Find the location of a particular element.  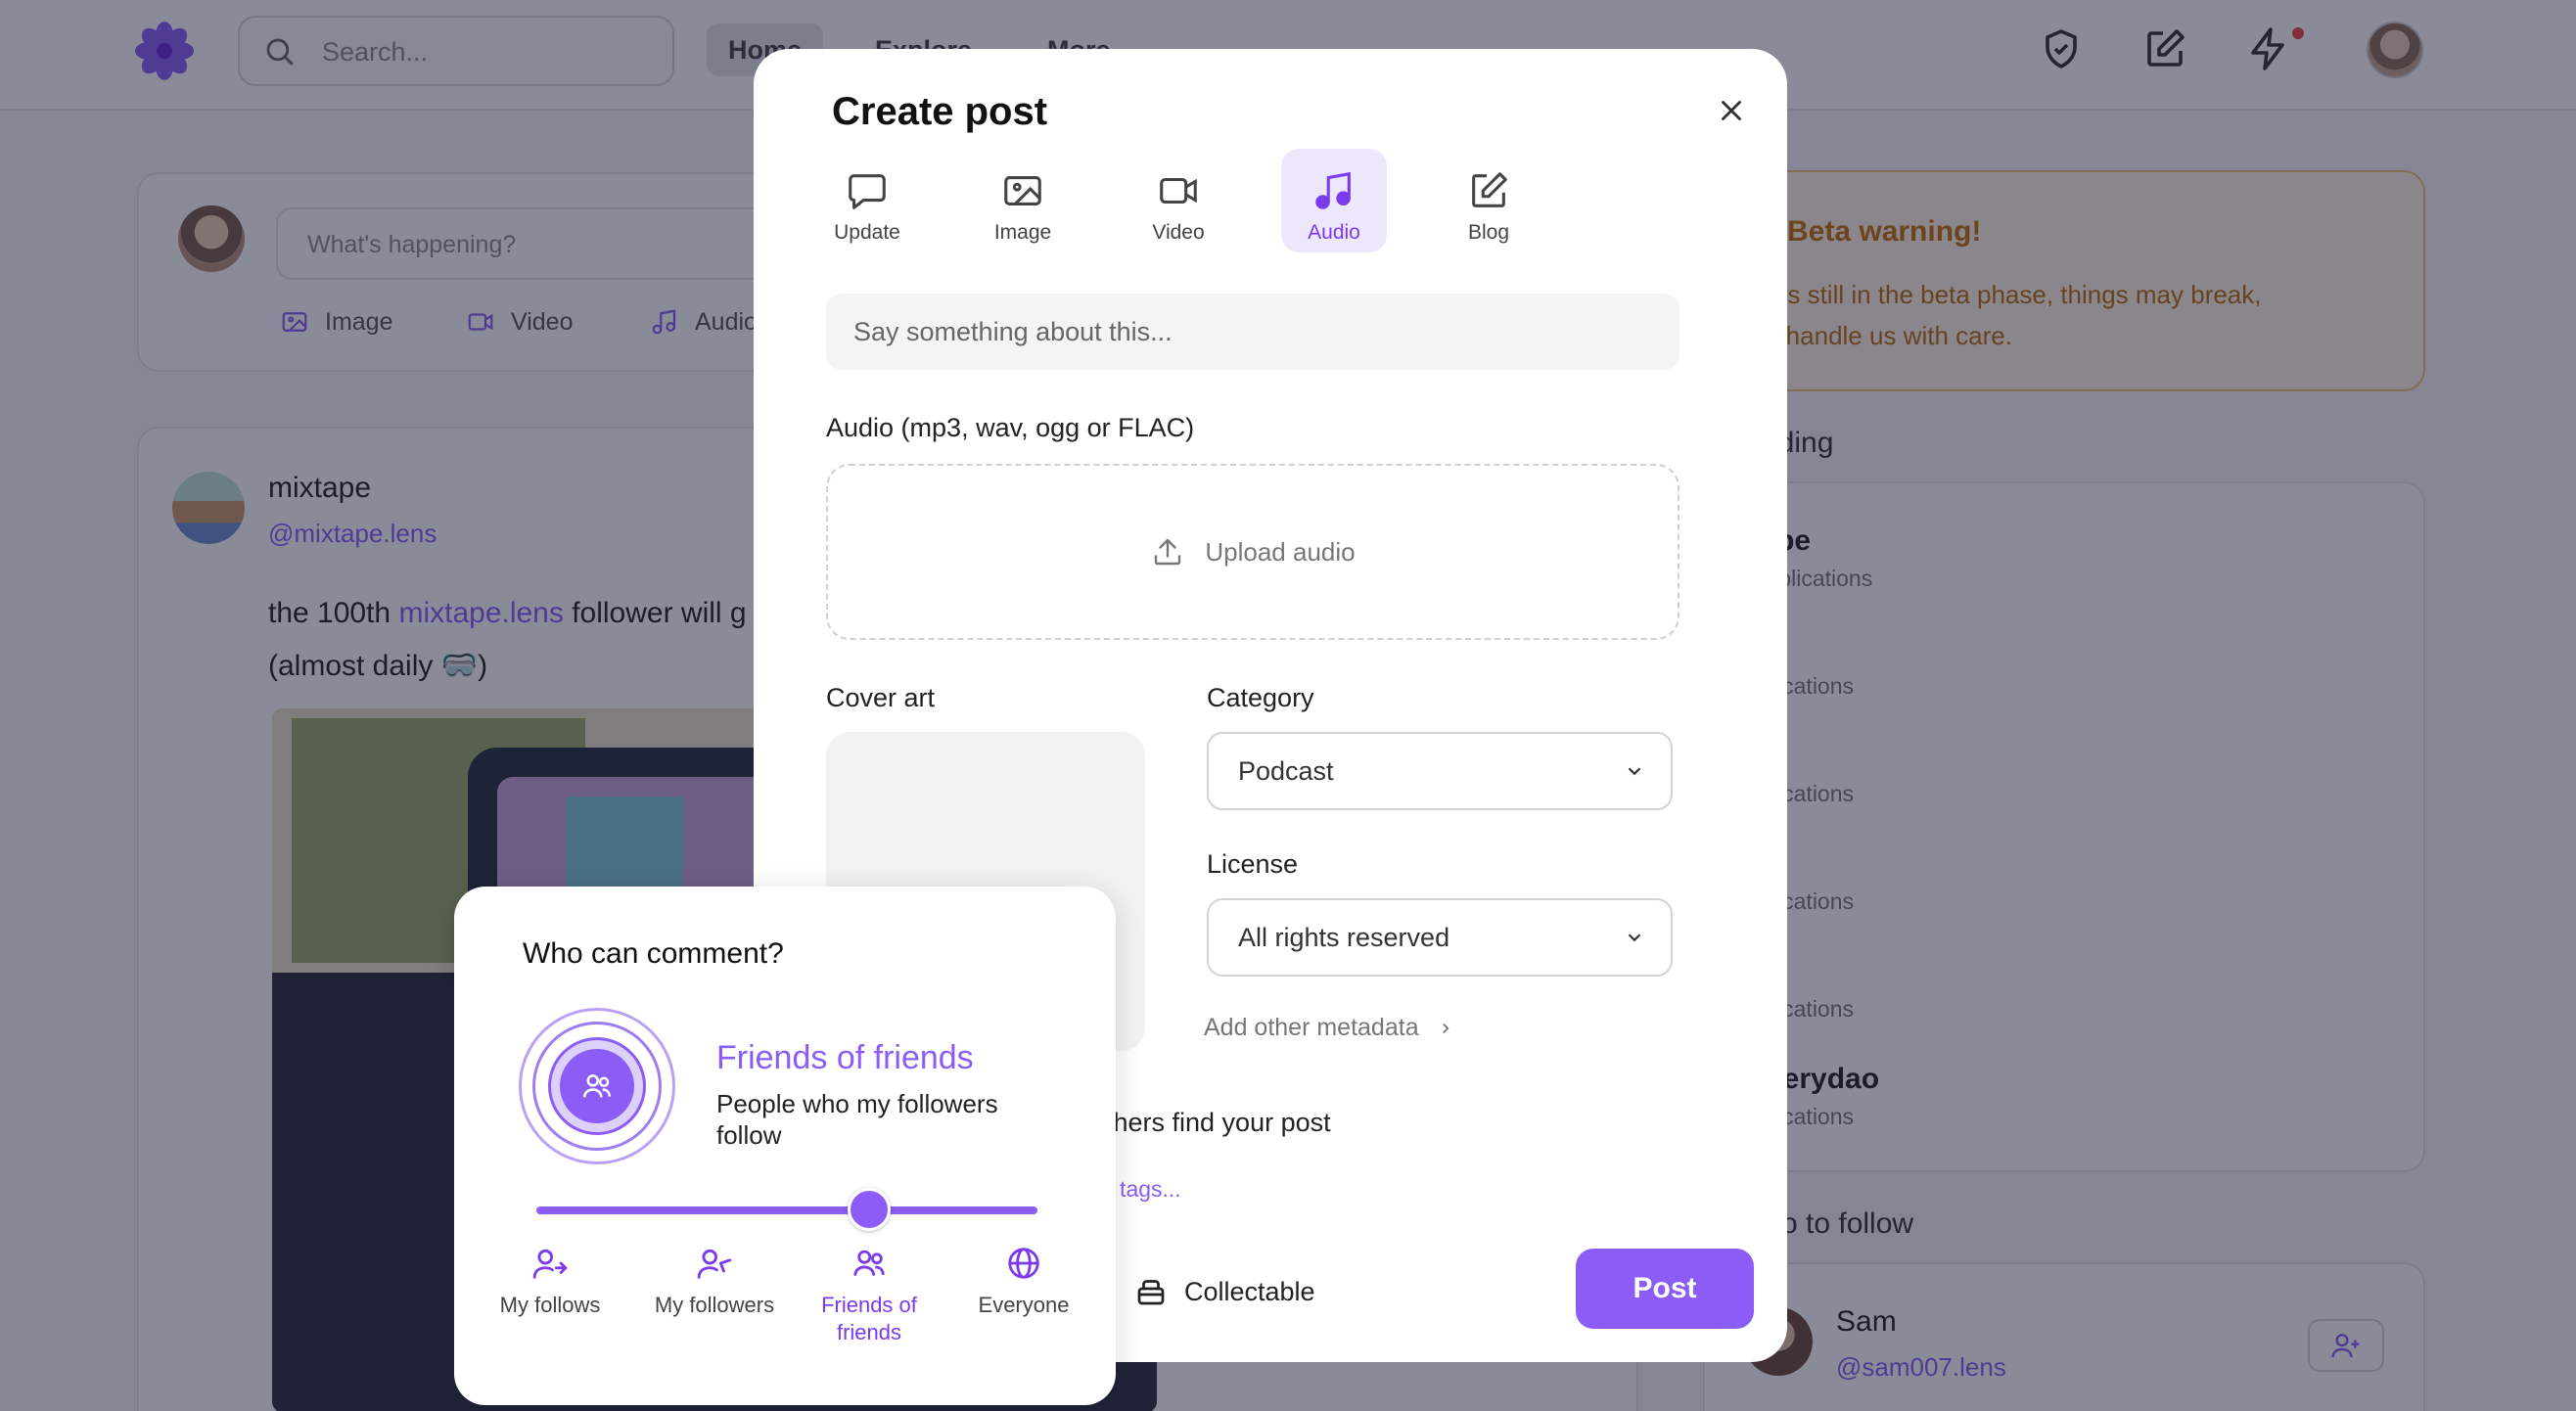

comment-level-slider-track is located at coordinates (787, 1210).